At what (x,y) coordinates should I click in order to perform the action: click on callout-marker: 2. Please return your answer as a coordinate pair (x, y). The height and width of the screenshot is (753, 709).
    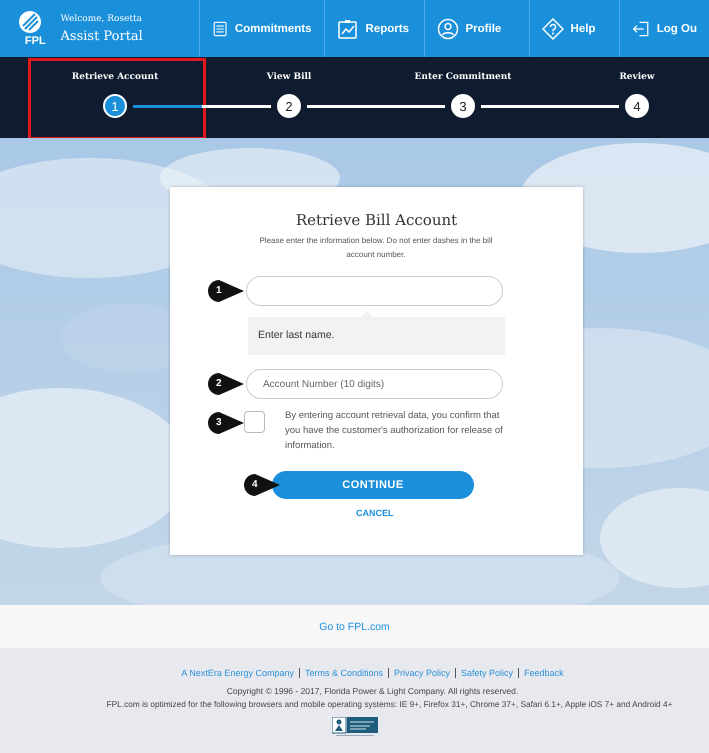
    Looking at the image, I should click on (226, 384).